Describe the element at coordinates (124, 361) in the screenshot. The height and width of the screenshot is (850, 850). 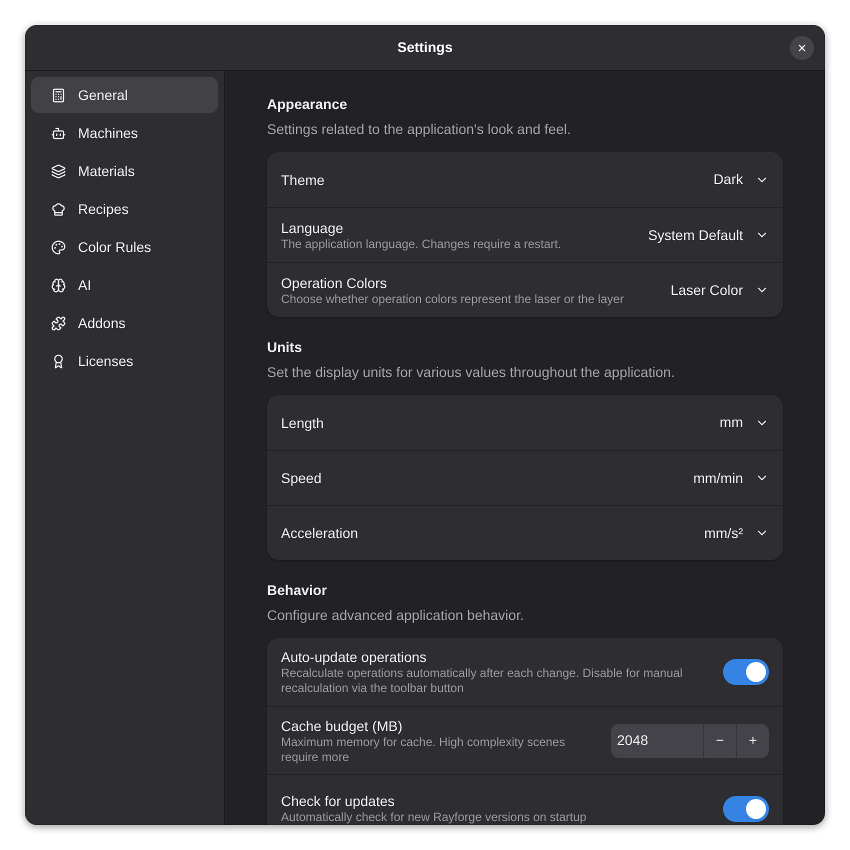
I see `sidebar-item: Licenses` at that location.